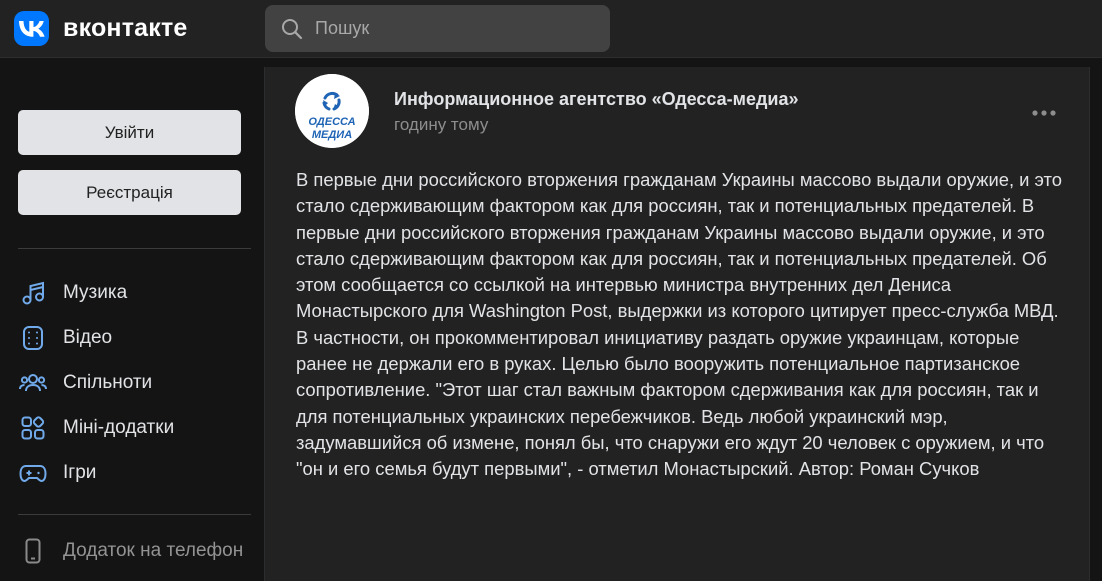 This screenshot has height=581, width=1102. What do you see at coordinates (153, 550) in the screenshot?
I see `sidebar-item-label: Додаток на телефон` at bounding box center [153, 550].